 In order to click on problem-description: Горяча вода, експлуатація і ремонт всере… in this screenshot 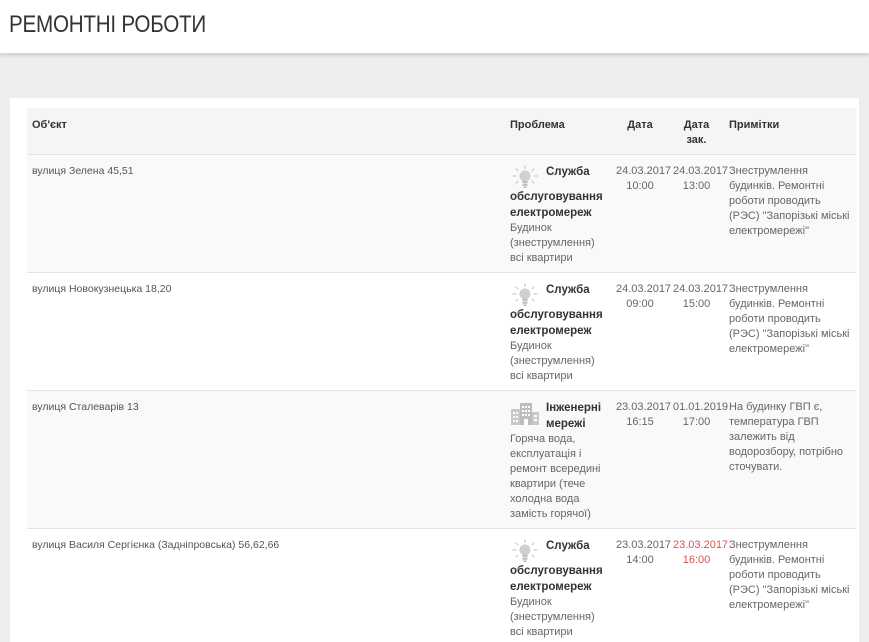, I will do `click(558, 477)`.